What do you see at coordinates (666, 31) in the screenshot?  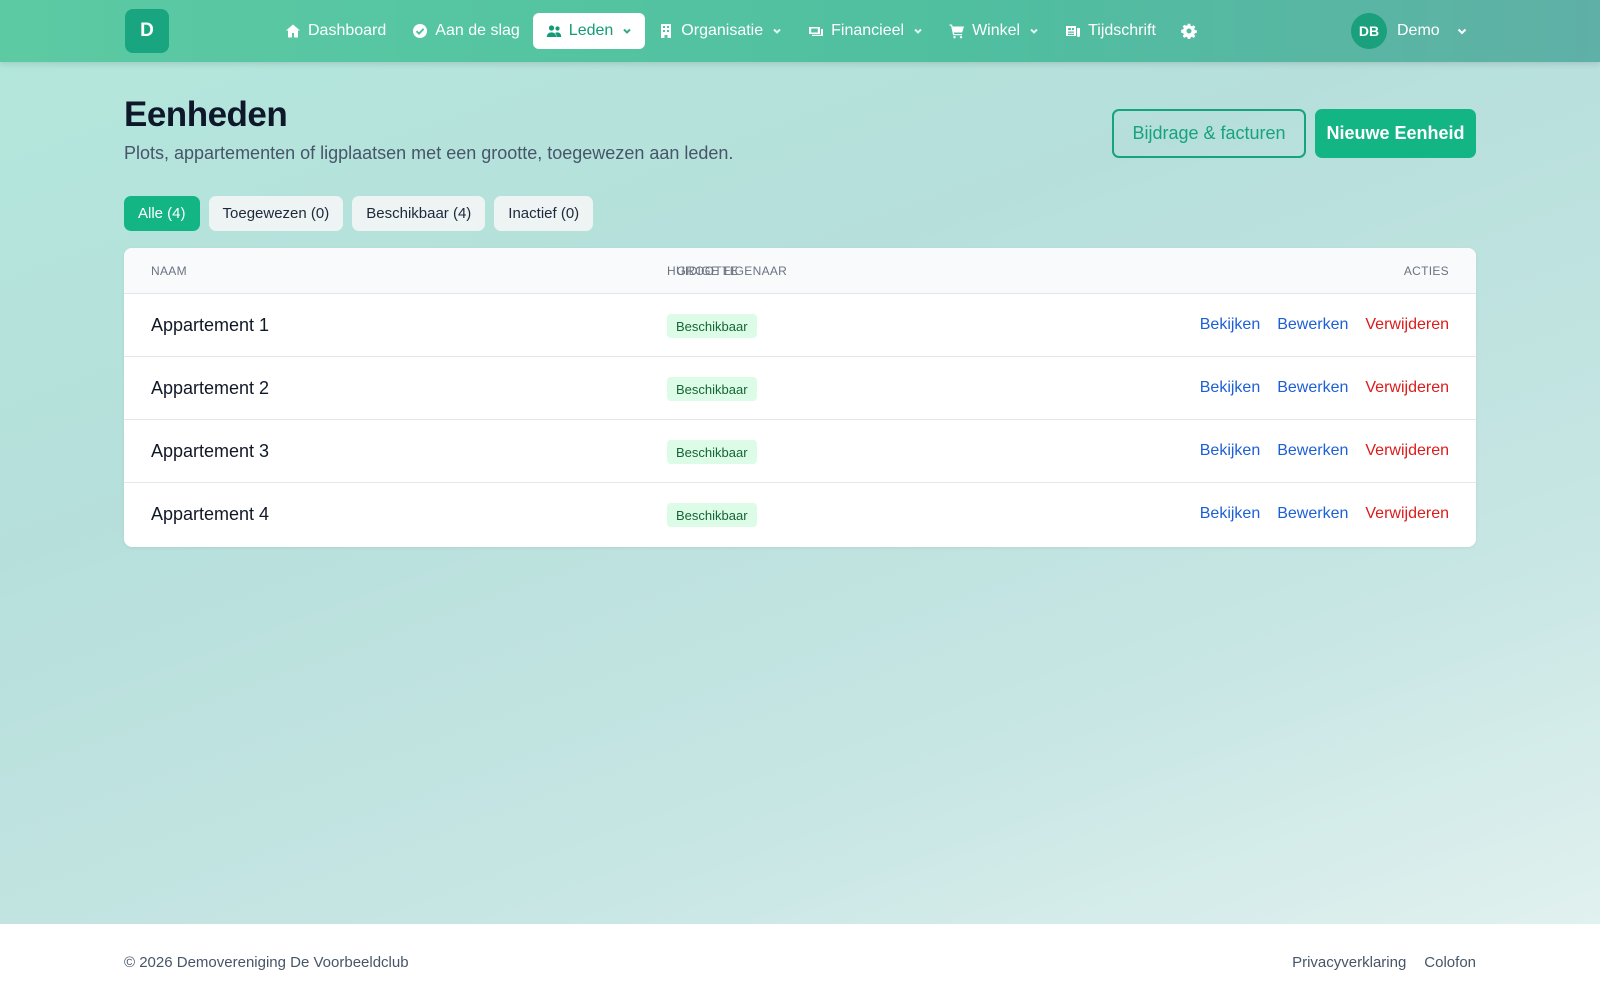 I see `building-icon` at bounding box center [666, 31].